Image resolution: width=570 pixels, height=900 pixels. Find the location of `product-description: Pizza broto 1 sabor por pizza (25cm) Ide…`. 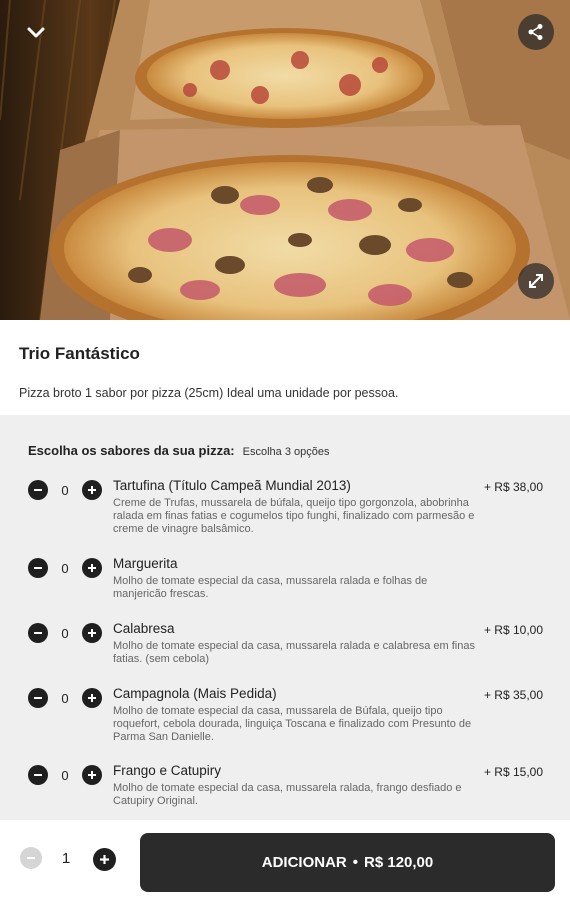

product-description: Pizza broto 1 sabor por pizza (25cm) Ide… is located at coordinates (209, 393).